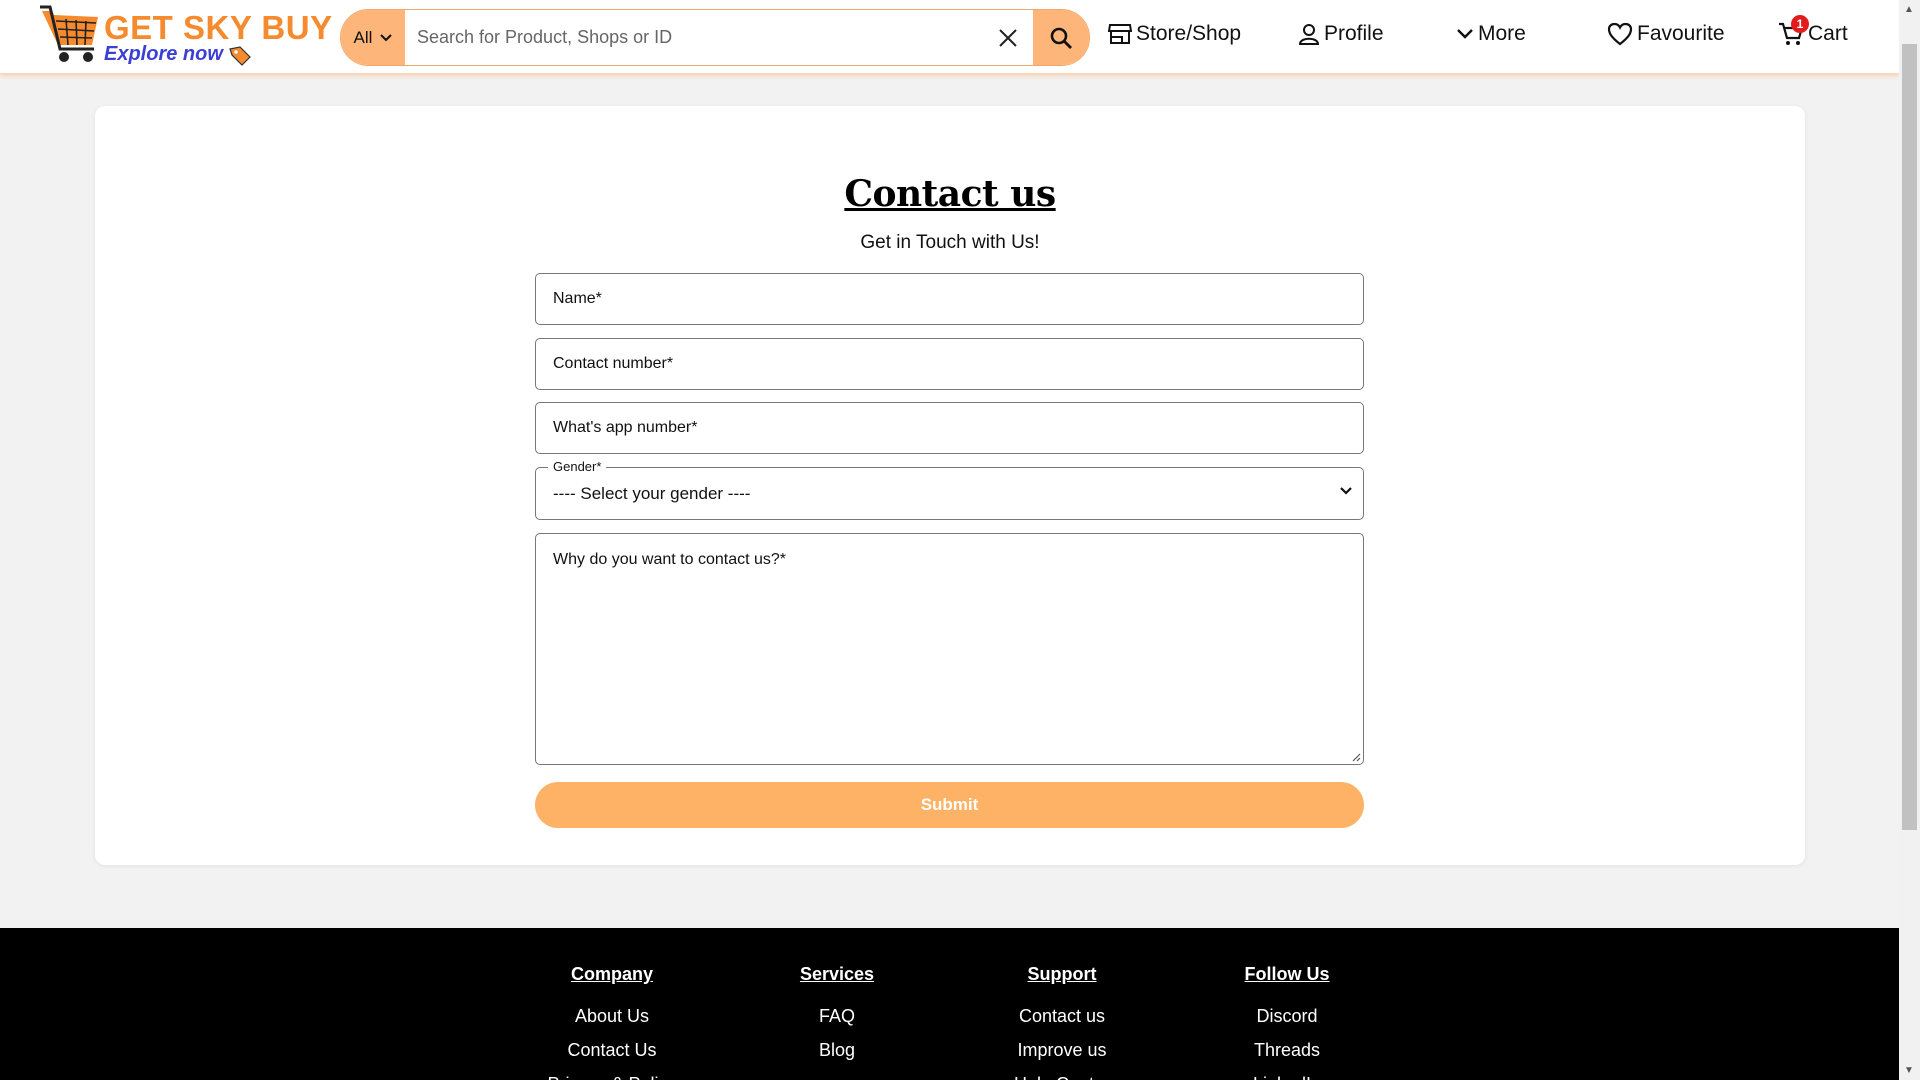 The height and width of the screenshot is (1080, 1920). I want to click on scroll-thumb, so click(1909, 437).